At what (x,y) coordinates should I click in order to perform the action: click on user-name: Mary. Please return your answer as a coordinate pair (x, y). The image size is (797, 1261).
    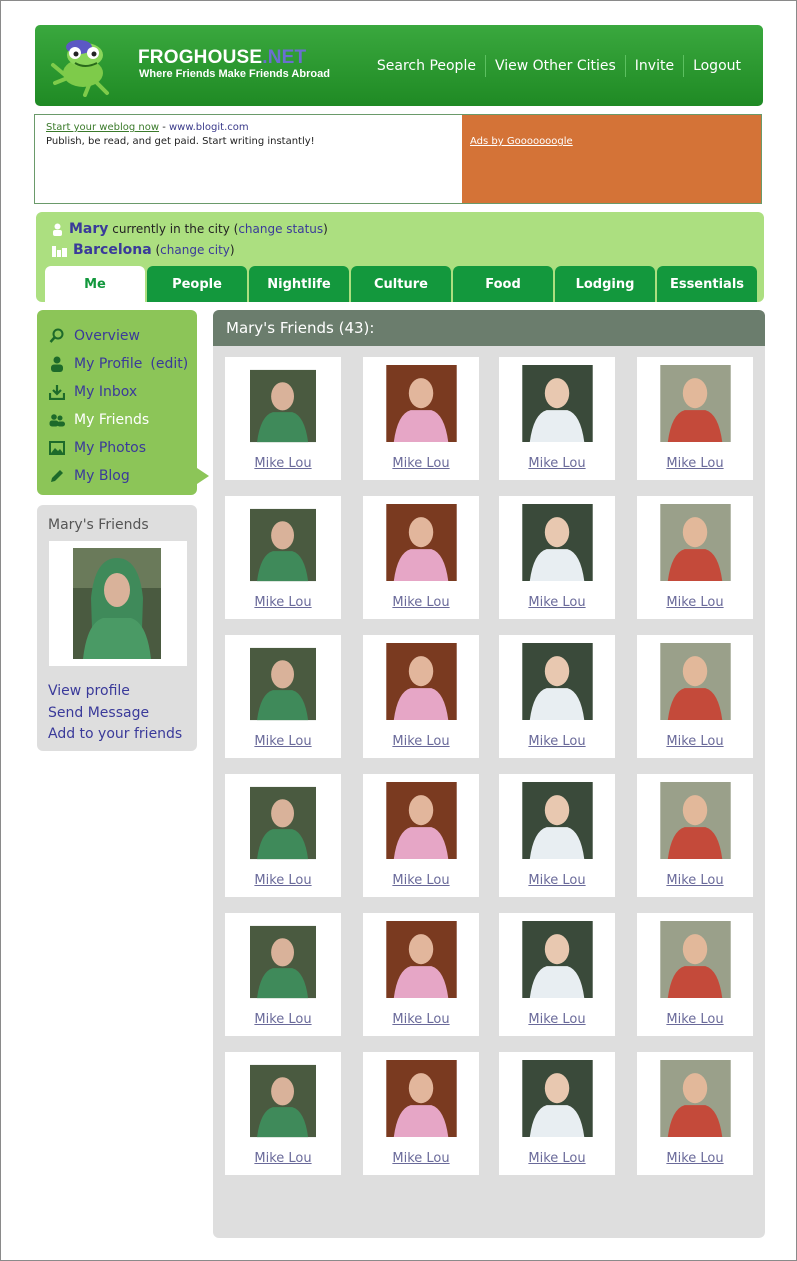
    Looking at the image, I should click on (88, 229).